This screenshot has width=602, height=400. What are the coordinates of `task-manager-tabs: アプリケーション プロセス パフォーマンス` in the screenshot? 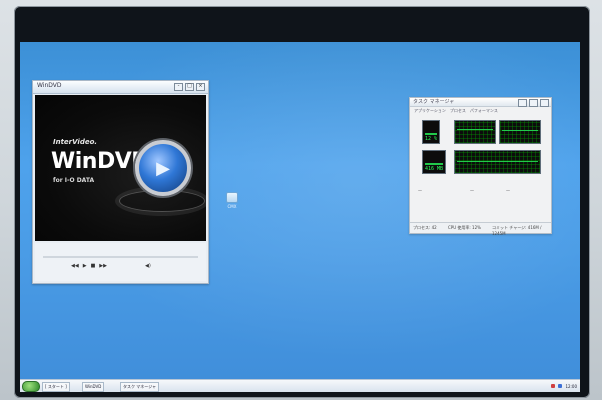 It's located at (456, 111).